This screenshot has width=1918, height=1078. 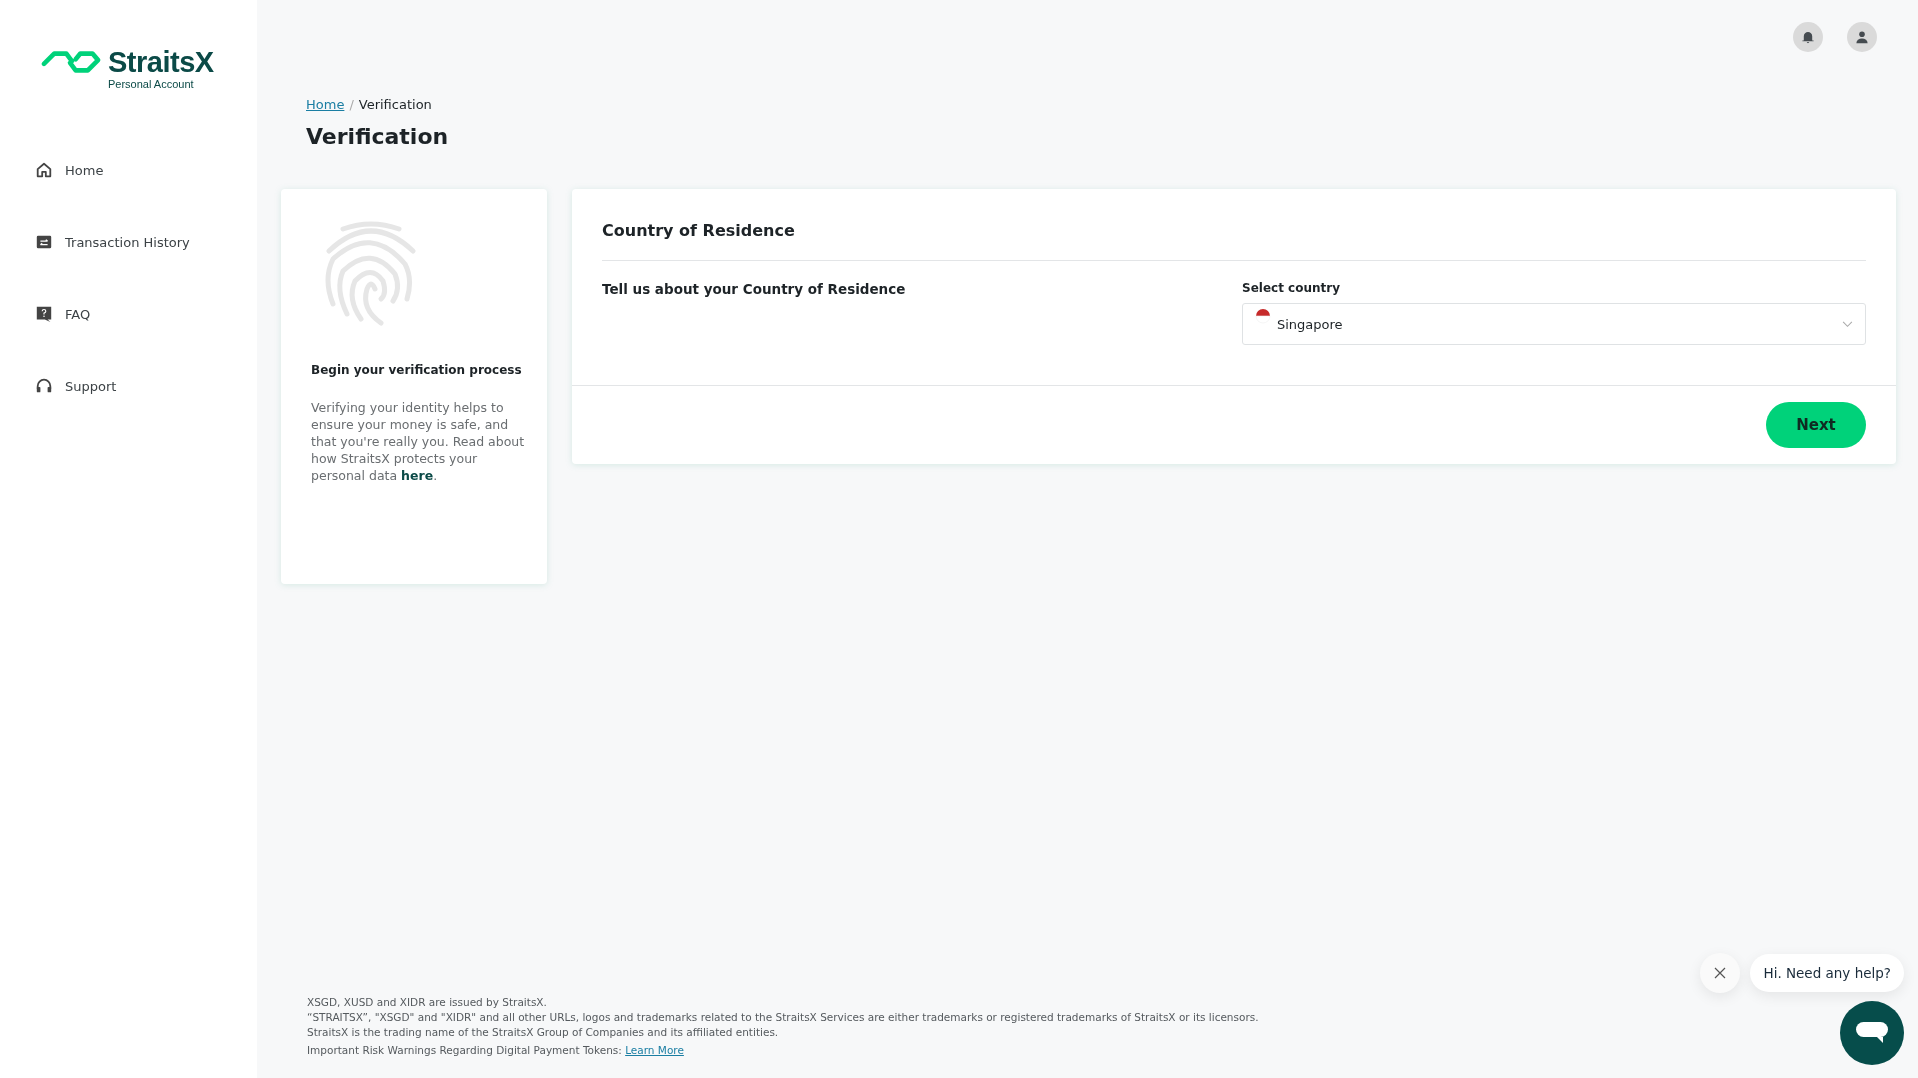 What do you see at coordinates (44, 314) in the screenshot?
I see `help-icon` at bounding box center [44, 314].